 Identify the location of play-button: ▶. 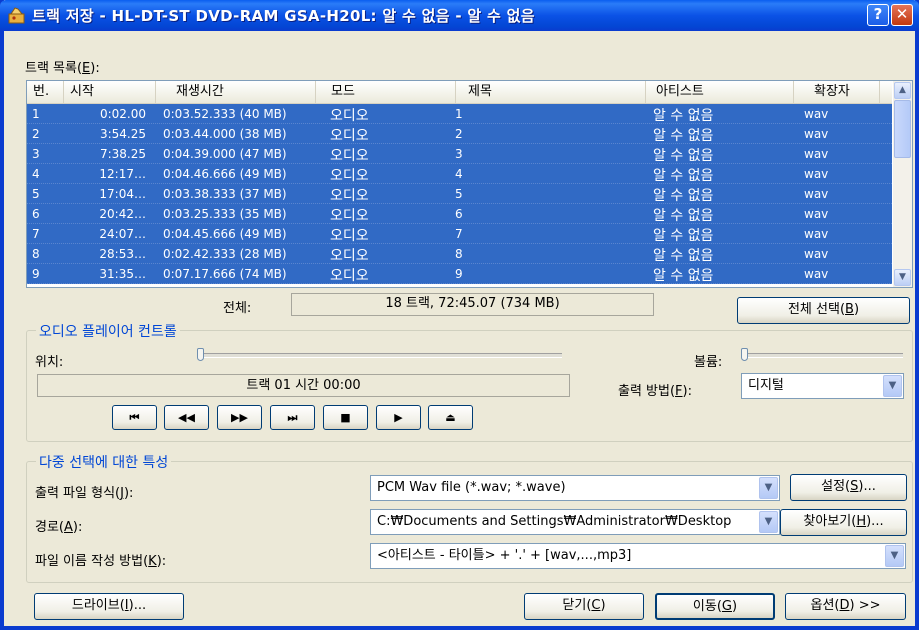
(398, 417).